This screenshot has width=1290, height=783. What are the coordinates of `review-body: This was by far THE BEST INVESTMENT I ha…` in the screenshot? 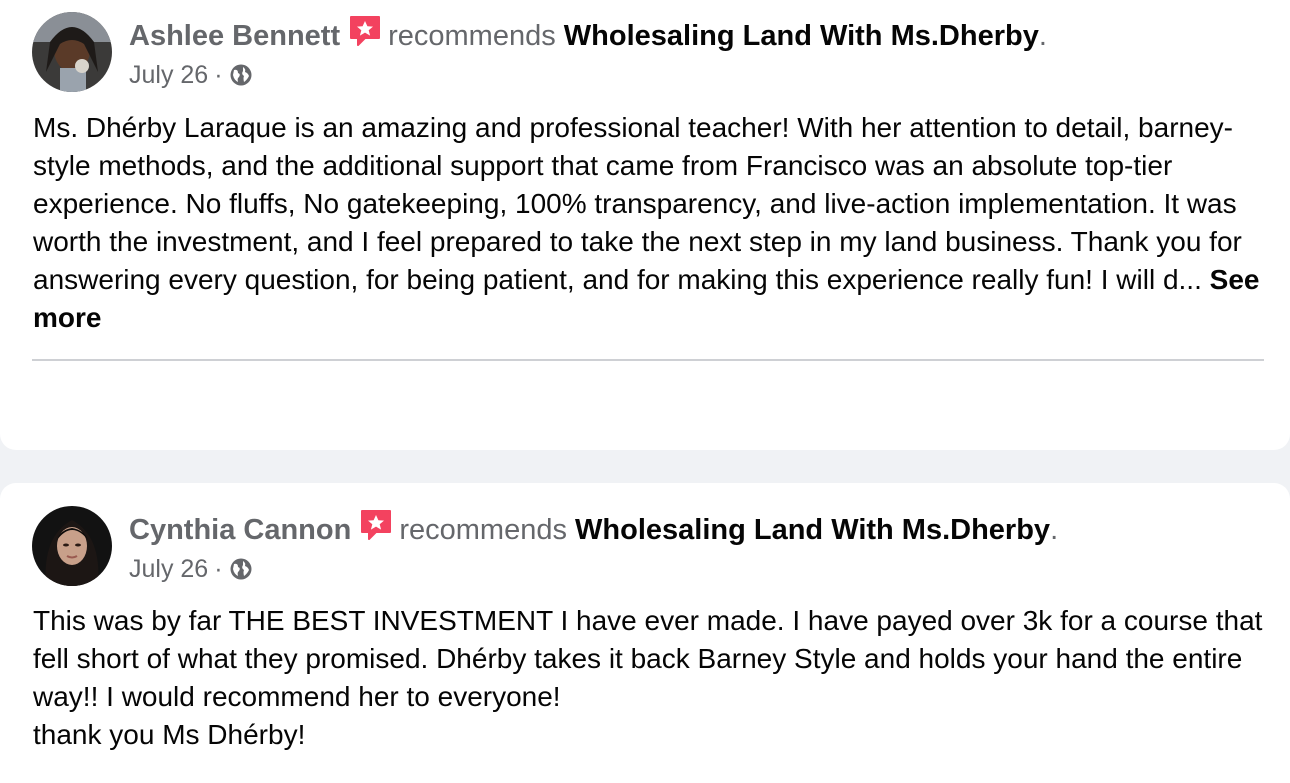 It's located at (648, 658).